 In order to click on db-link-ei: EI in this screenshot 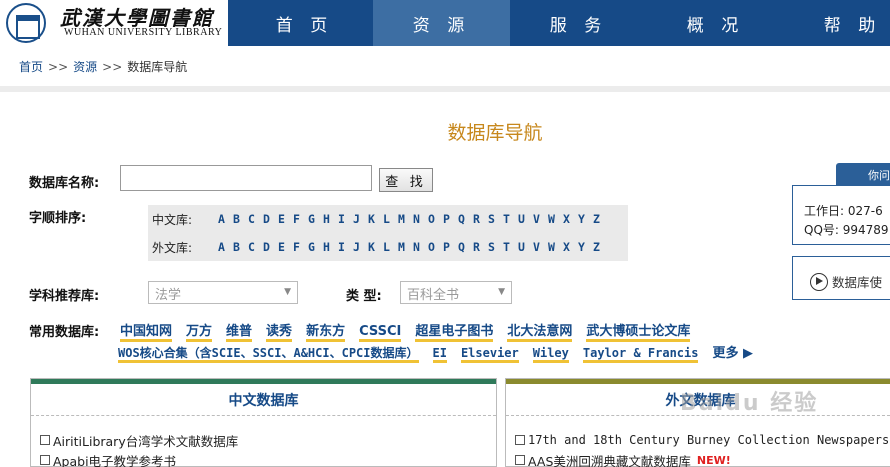, I will do `click(439, 354)`.